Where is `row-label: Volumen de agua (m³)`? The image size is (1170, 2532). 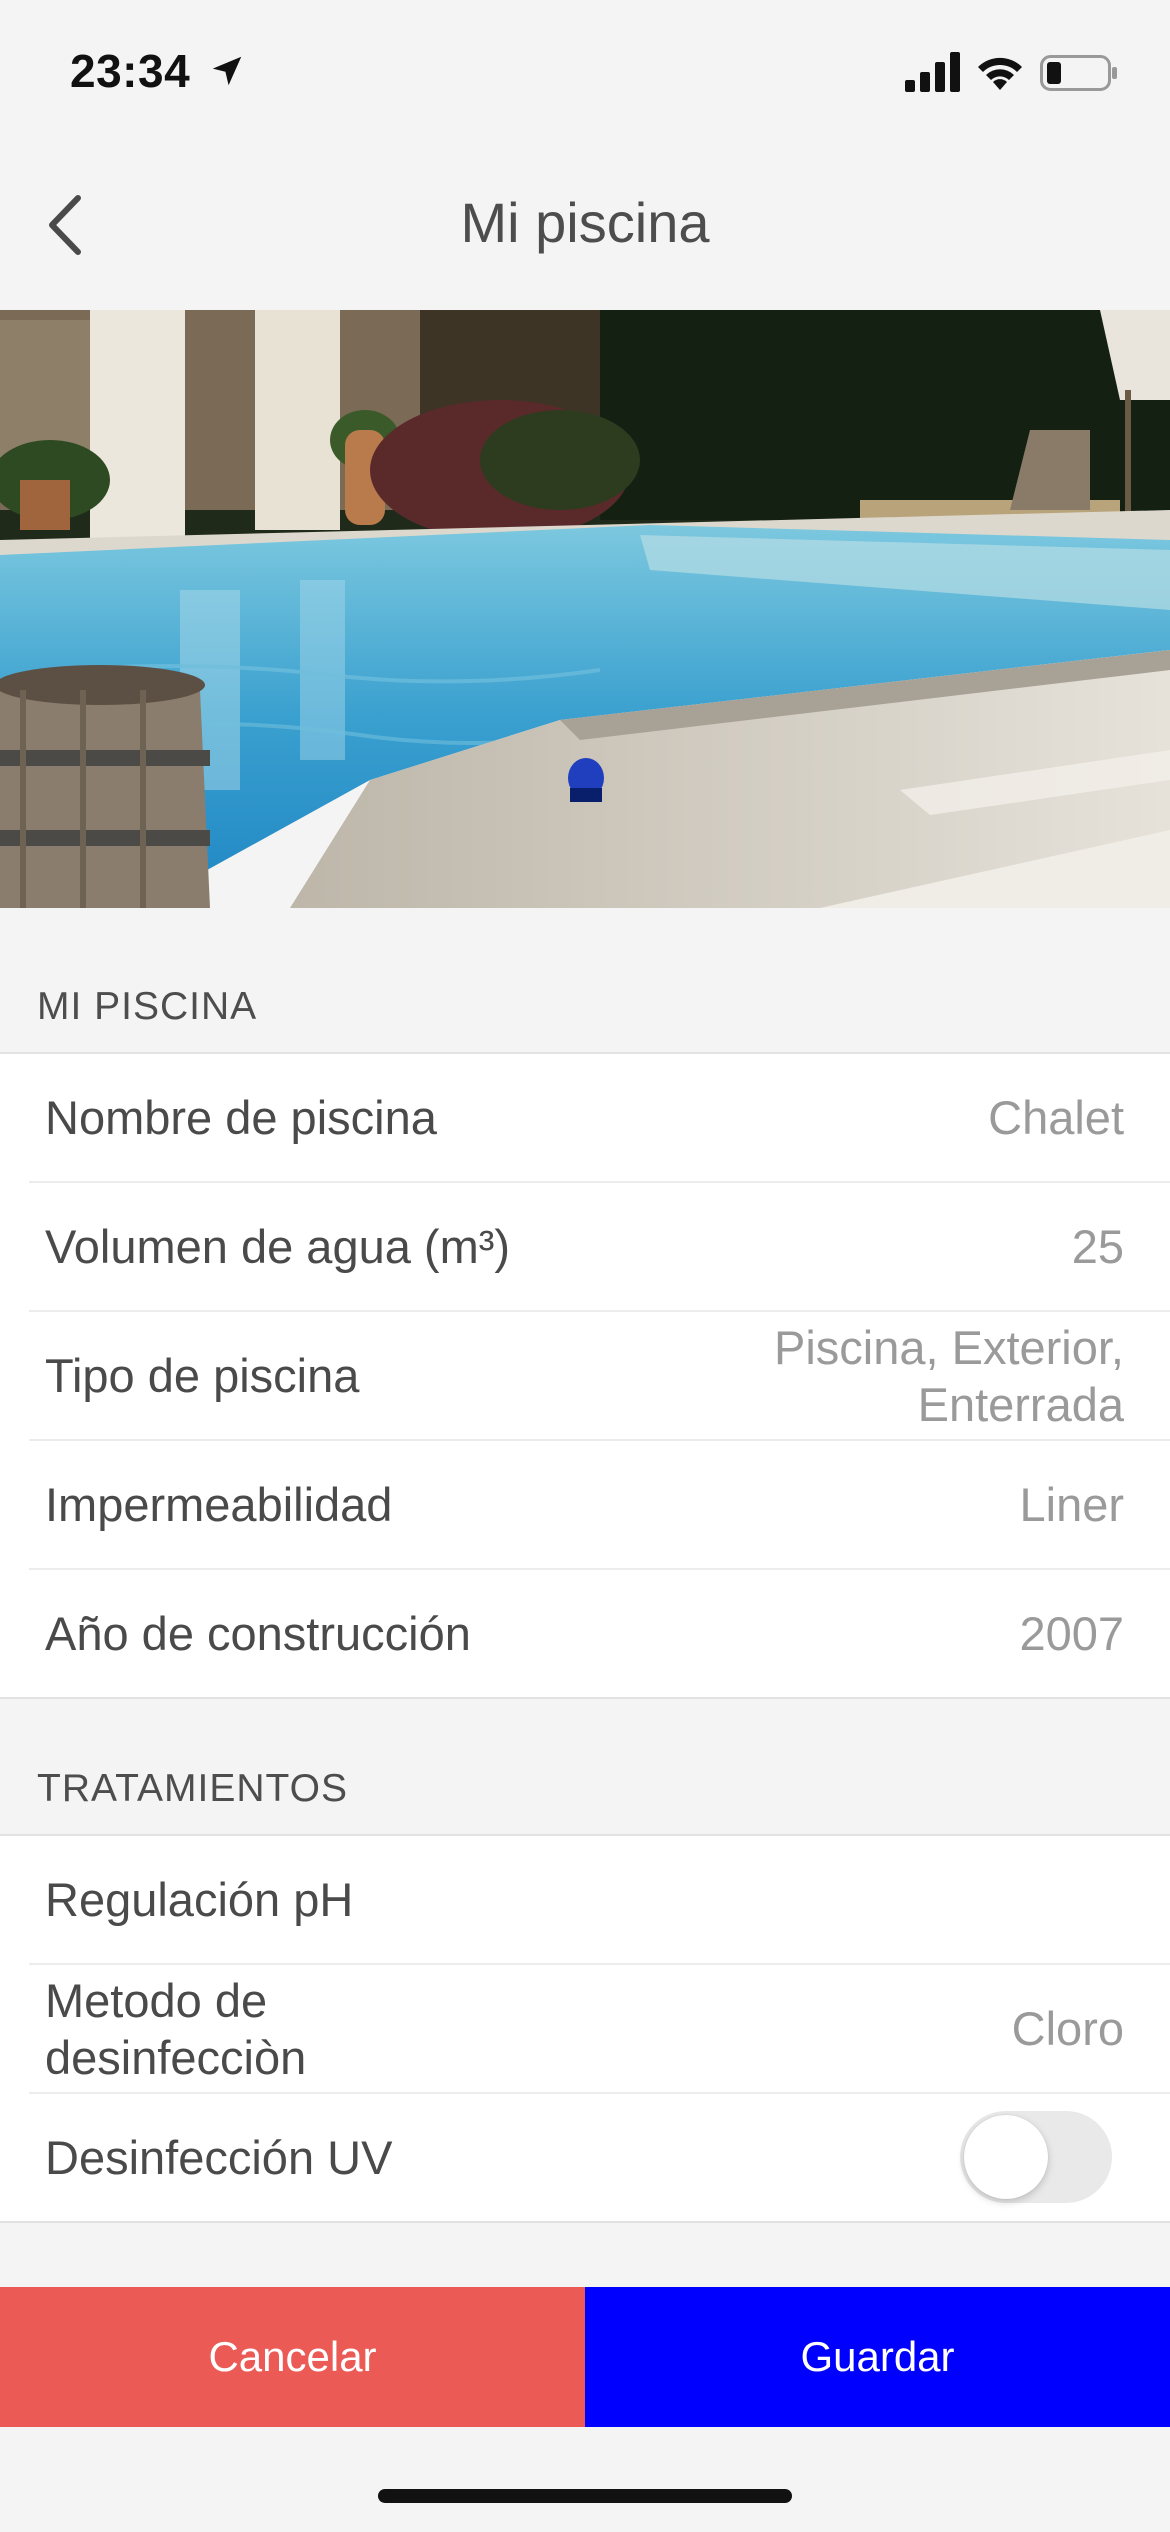 row-label: Volumen de agua (m³) is located at coordinates (278, 1246).